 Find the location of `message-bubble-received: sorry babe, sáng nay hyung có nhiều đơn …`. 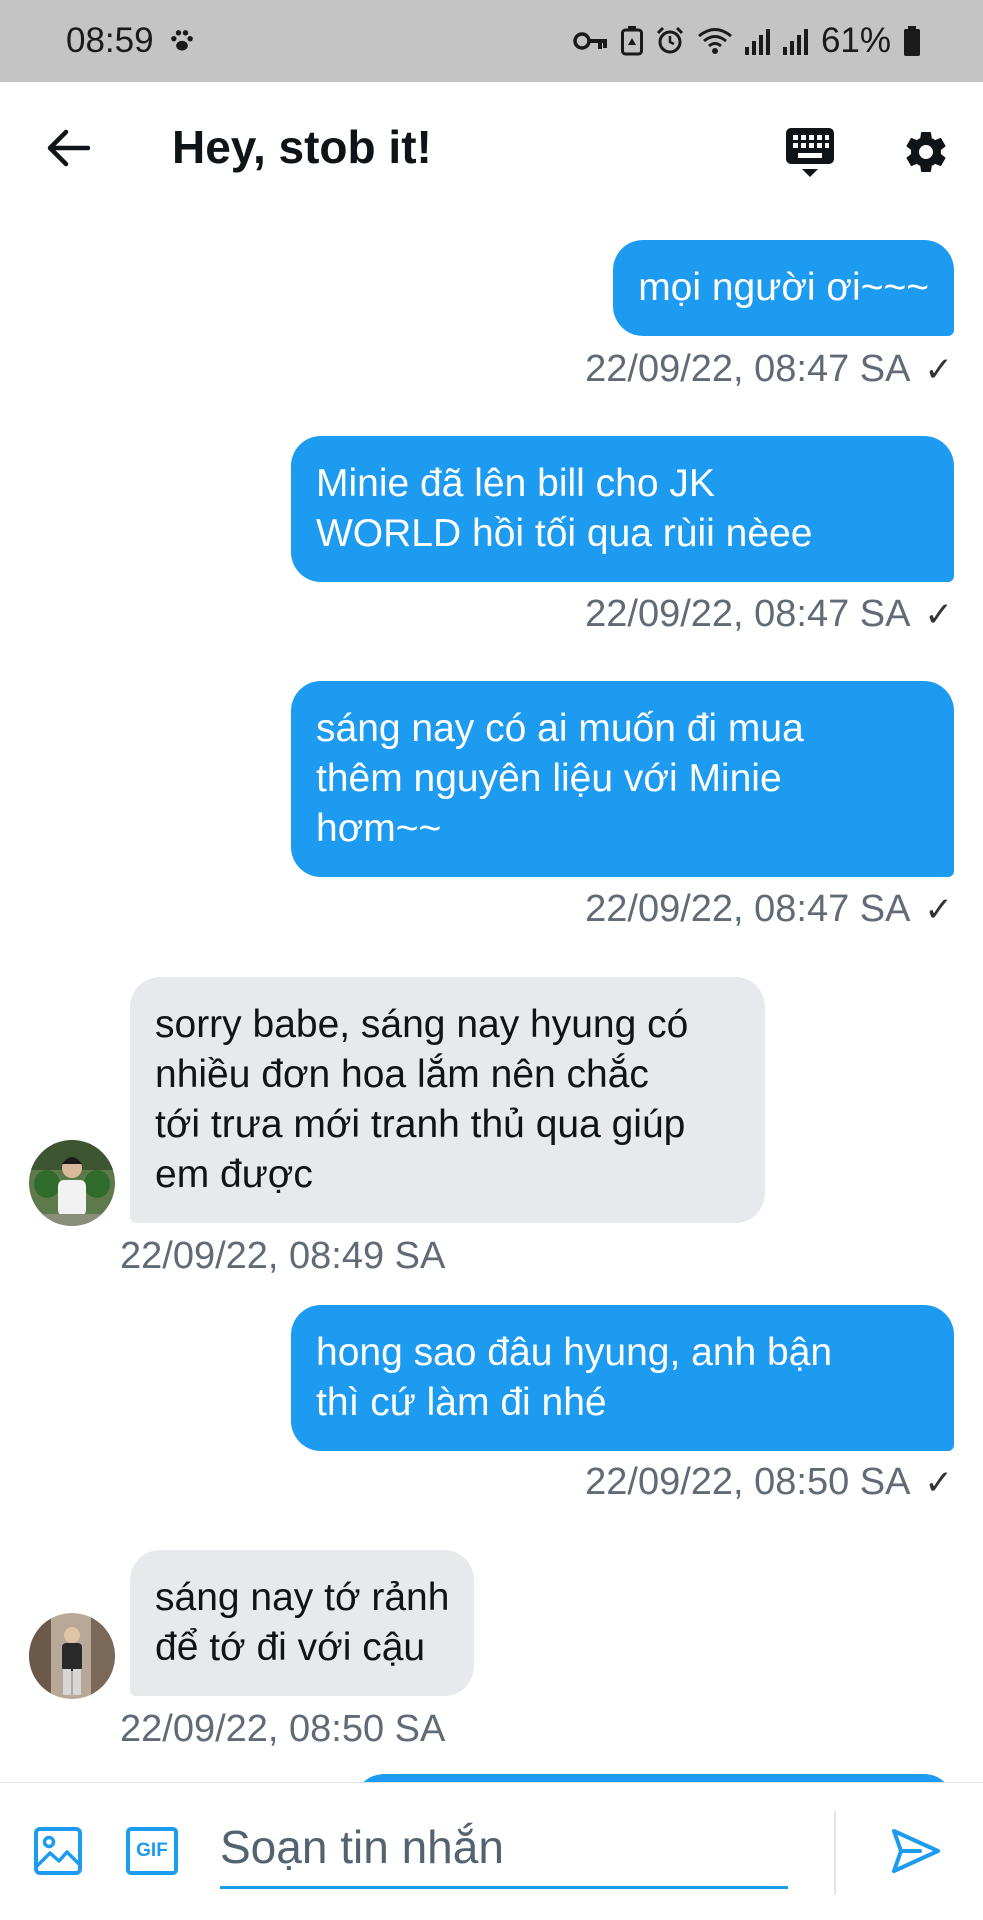

message-bubble-received: sorry babe, sáng nay hyung có nhiều đơn … is located at coordinates (447, 1100).